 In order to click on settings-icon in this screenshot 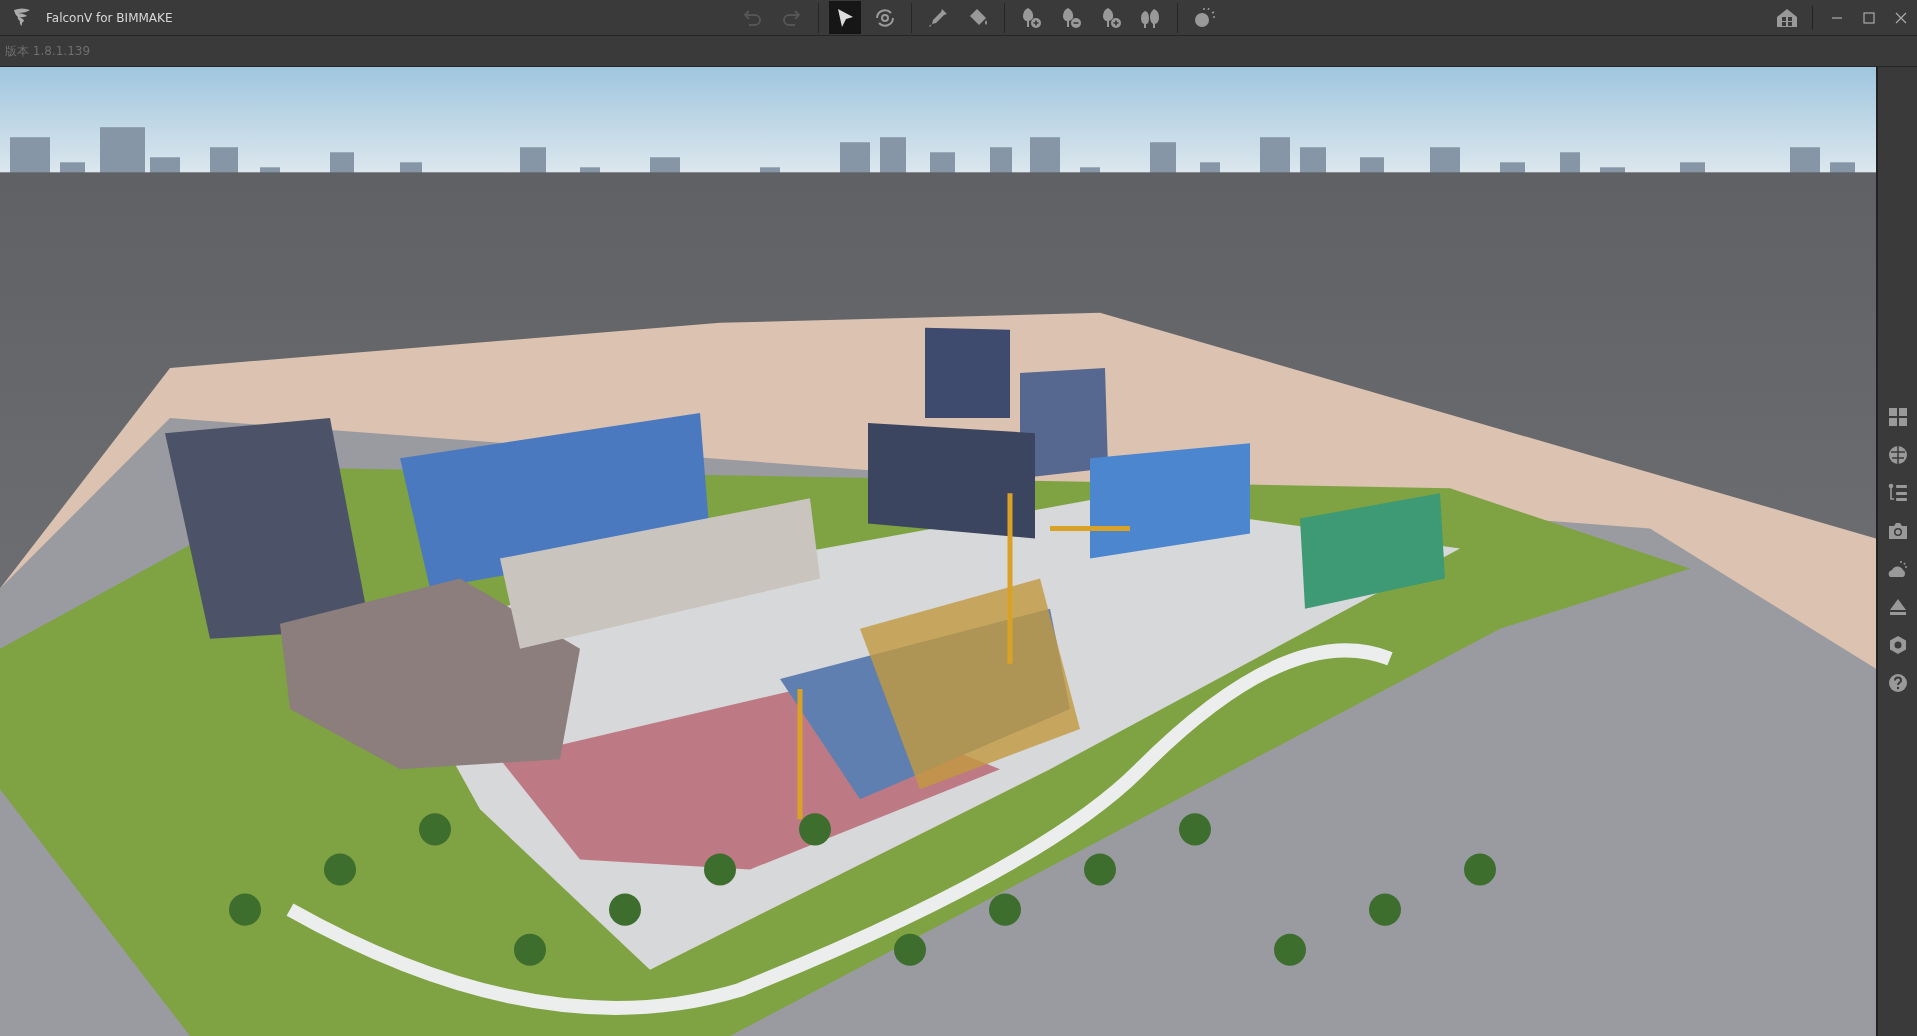, I will do `click(1897, 645)`.